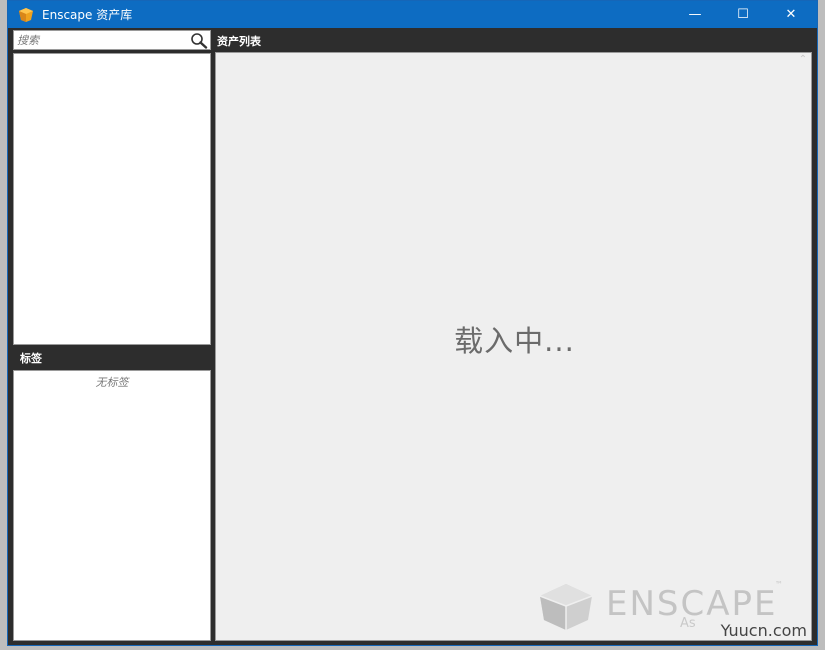 This screenshot has width=825, height=650. What do you see at coordinates (688, 623) in the screenshot?
I see `watermark-sub: As` at bounding box center [688, 623].